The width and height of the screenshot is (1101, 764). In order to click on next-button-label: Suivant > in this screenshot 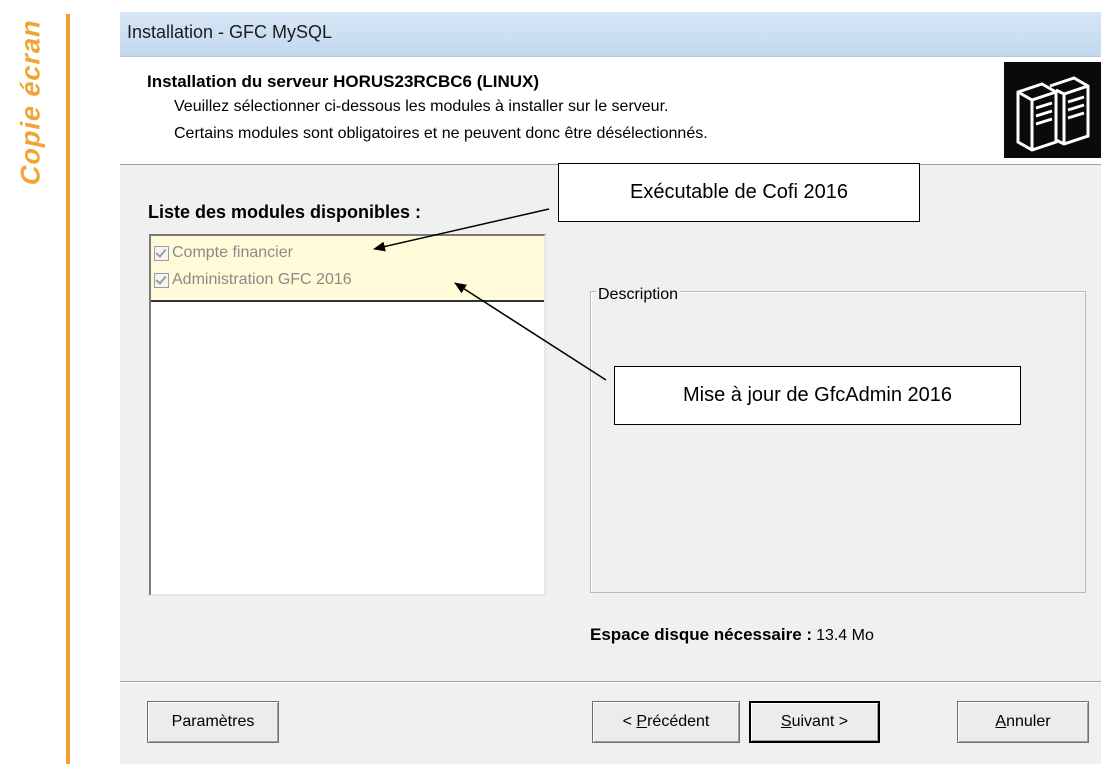, I will do `click(814, 721)`.